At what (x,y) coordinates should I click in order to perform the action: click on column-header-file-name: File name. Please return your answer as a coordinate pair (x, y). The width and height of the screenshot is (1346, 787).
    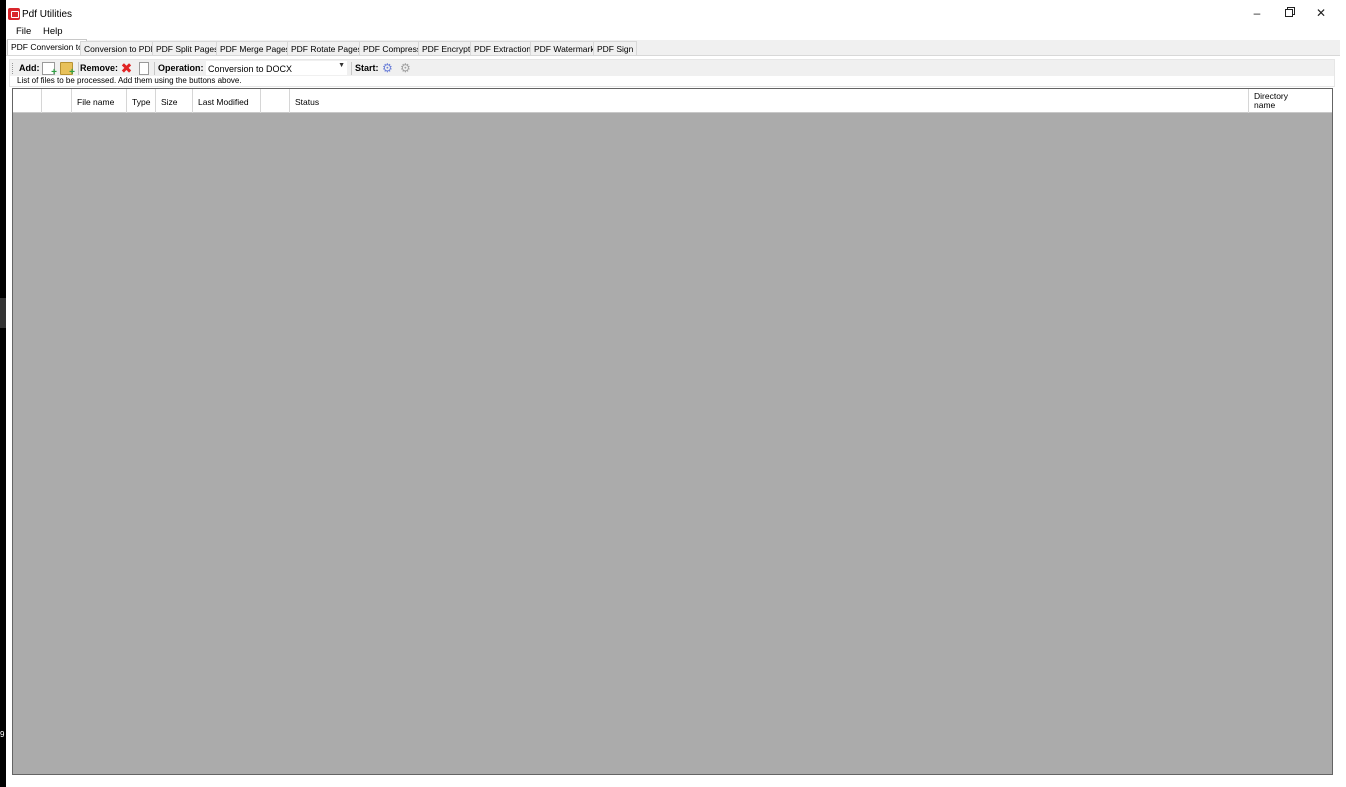
    Looking at the image, I should click on (99, 101).